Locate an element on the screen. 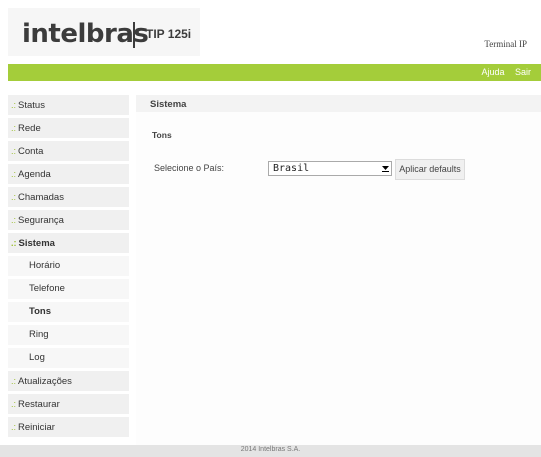  sidebar-item-label: Conta is located at coordinates (31, 151).